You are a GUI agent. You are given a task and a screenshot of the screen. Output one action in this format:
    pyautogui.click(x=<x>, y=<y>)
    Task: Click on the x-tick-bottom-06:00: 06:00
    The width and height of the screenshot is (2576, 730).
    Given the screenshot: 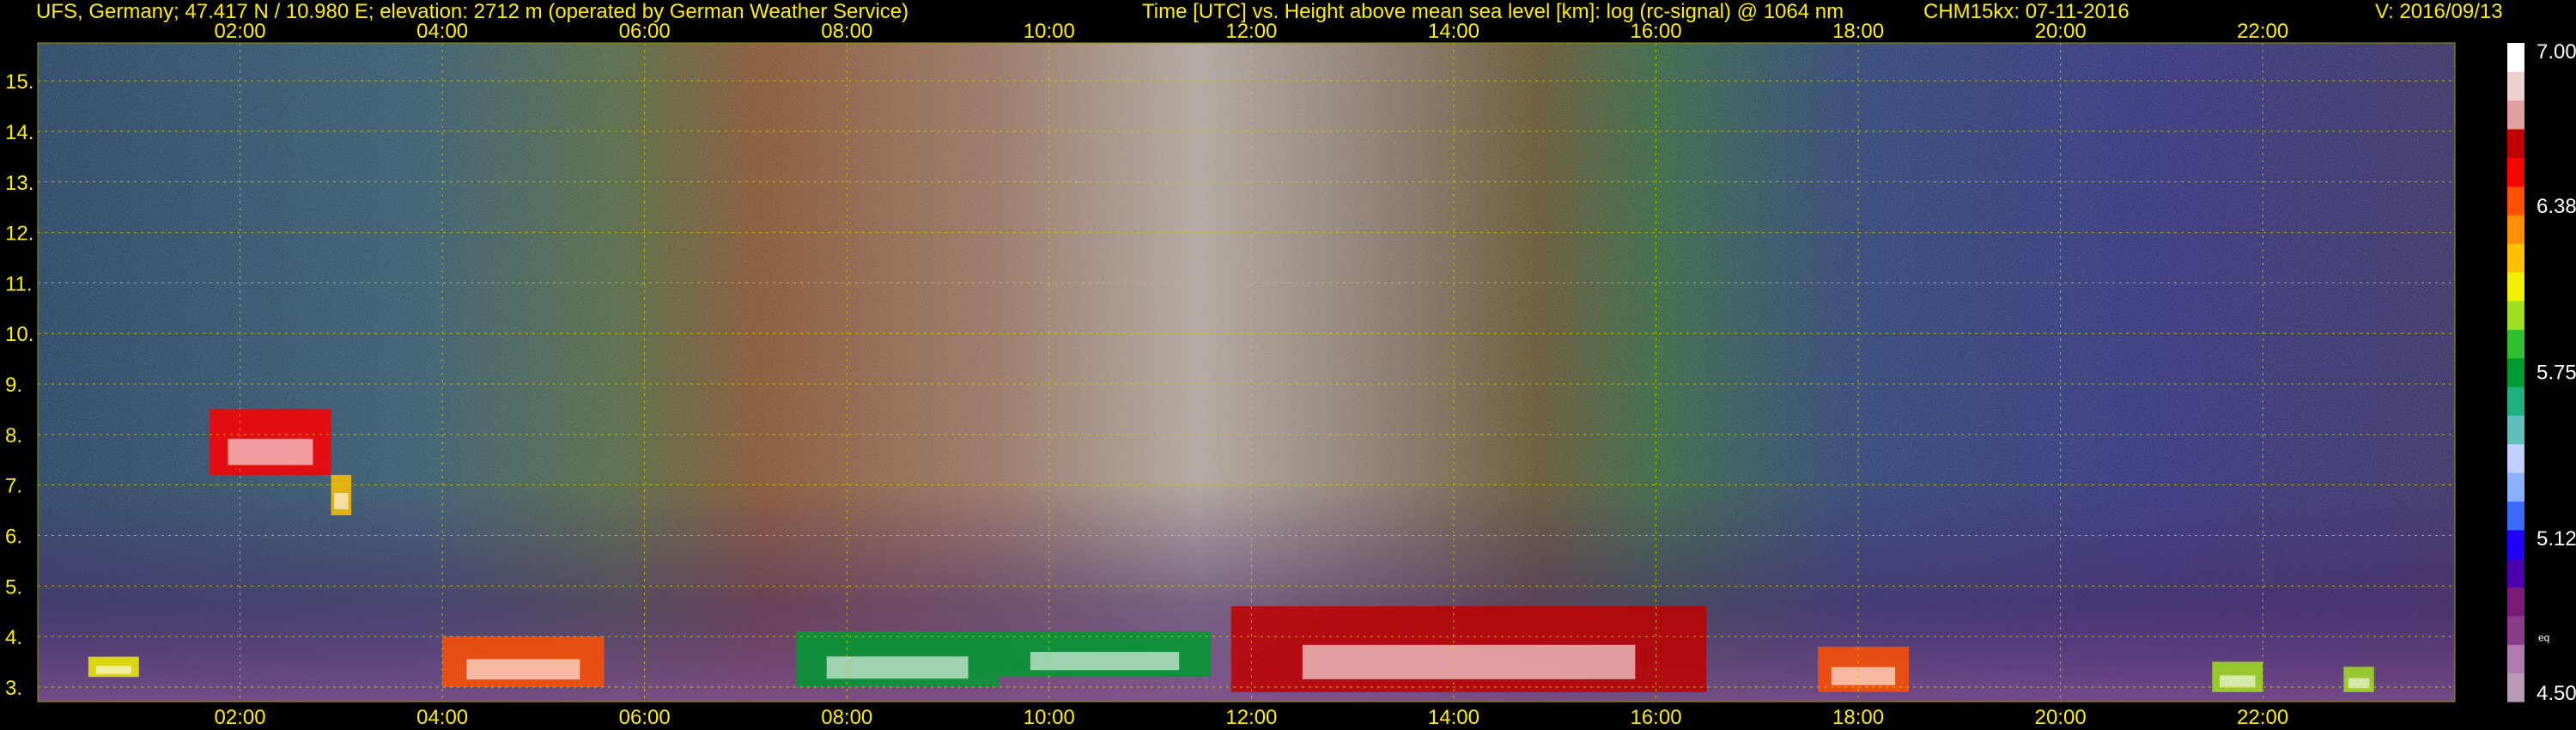 What is the action you would take?
    pyautogui.click(x=645, y=717)
    